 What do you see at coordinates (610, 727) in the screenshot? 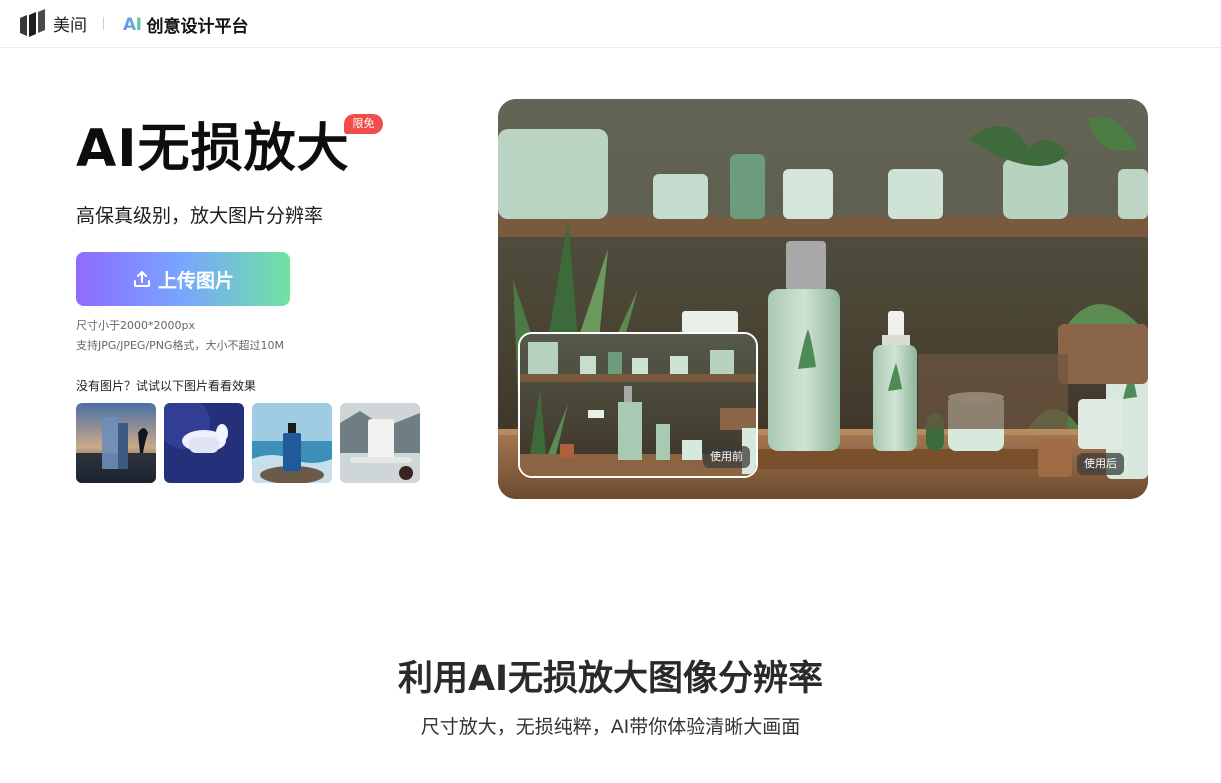
I see `section-subtitle: 尺寸放大，无损纯粹，AI带你体验清晰大画面` at bounding box center [610, 727].